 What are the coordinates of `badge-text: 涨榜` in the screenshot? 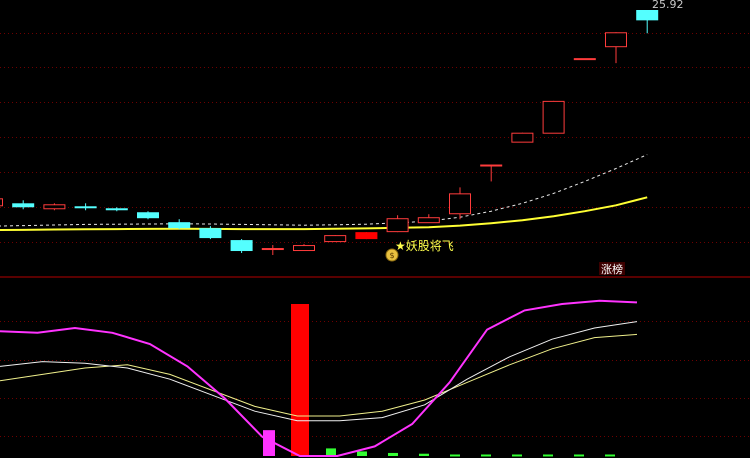 It's located at (612, 269).